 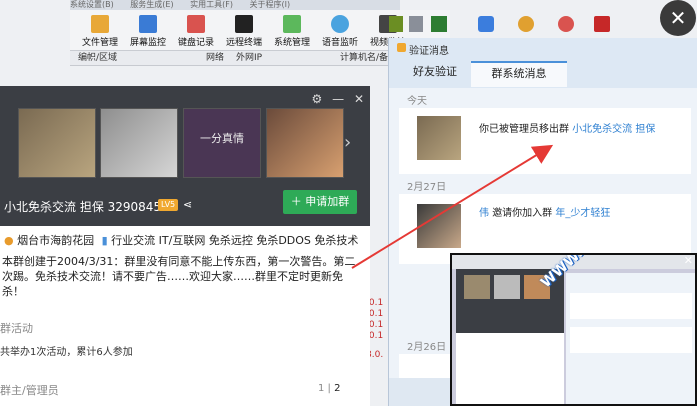 I want to click on arrow-line, so click(x=452, y=206).